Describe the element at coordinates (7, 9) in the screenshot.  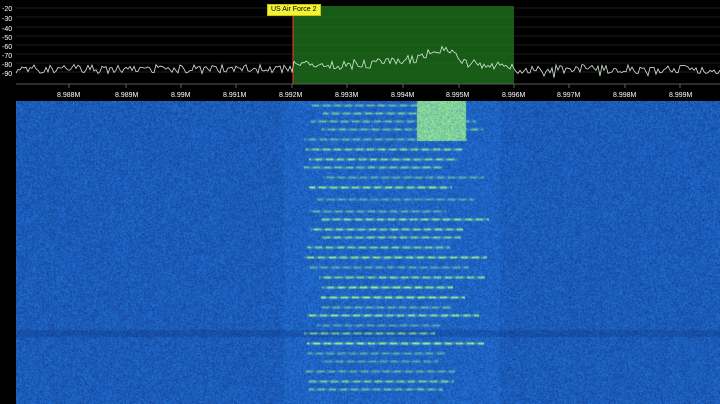
I see `db-label: -20` at that location.